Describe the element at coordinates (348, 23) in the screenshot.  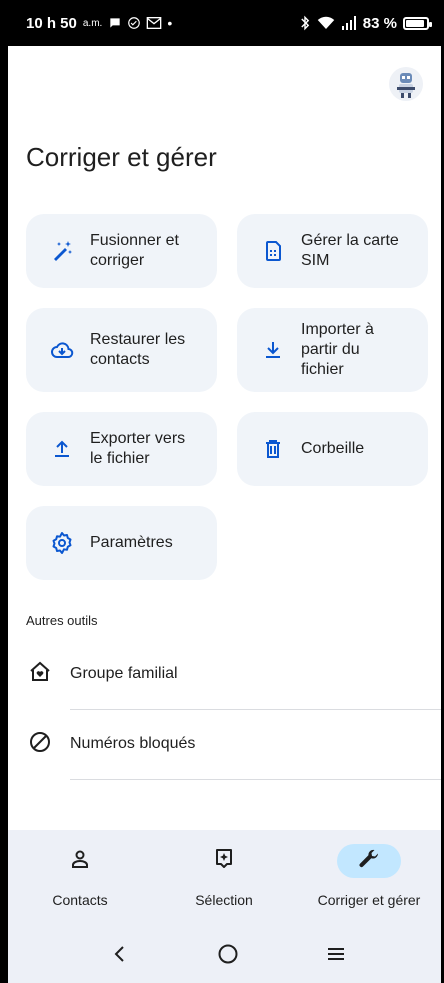
I see `signal-icon` at that location.